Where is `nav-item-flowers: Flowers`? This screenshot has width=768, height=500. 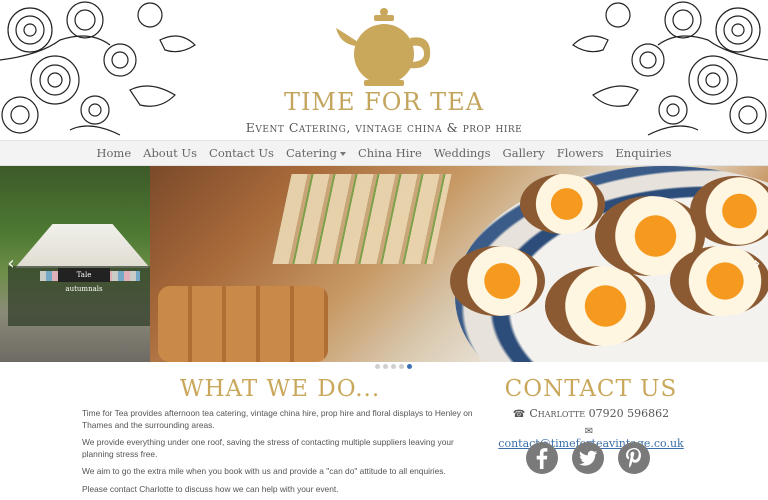 nav-item-flowers: Flowers is located at coordinates (580, 153).